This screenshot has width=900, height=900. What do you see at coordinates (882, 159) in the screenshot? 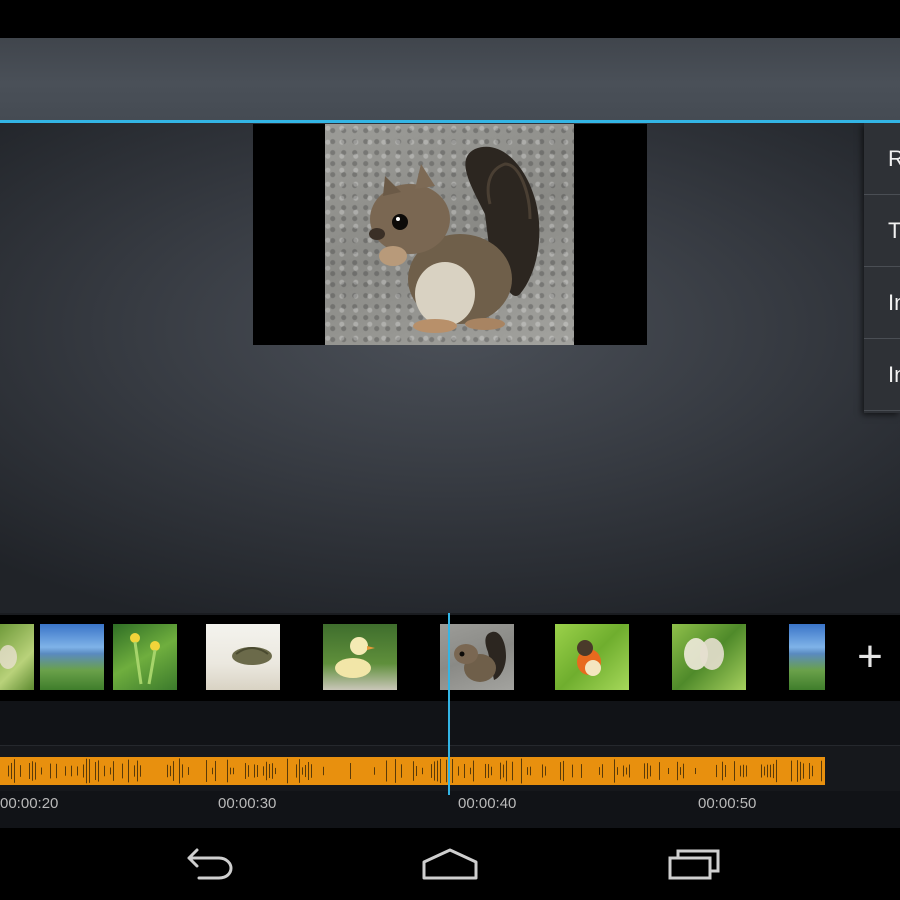
I see `menu-item-remove: Remove` at bounding box center [882, 159].